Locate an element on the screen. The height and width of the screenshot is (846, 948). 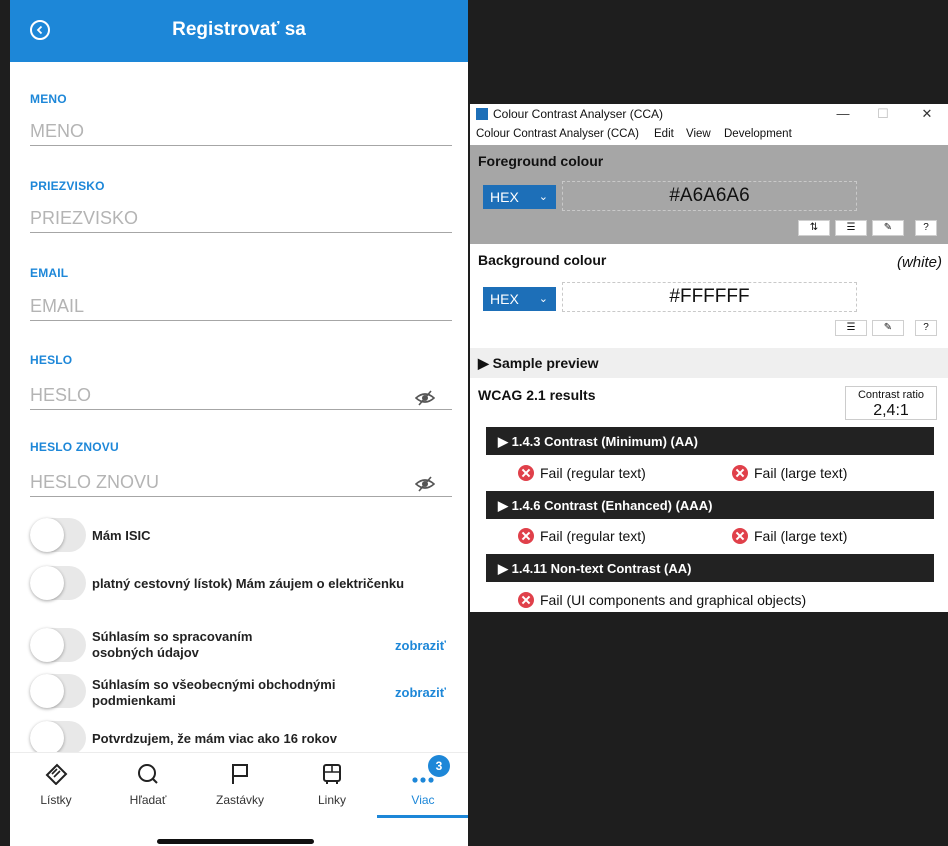
window-titlebar: Colour Contrast Analyser (CCA) — ☐ ✕ is located at coordinates (709, 114).